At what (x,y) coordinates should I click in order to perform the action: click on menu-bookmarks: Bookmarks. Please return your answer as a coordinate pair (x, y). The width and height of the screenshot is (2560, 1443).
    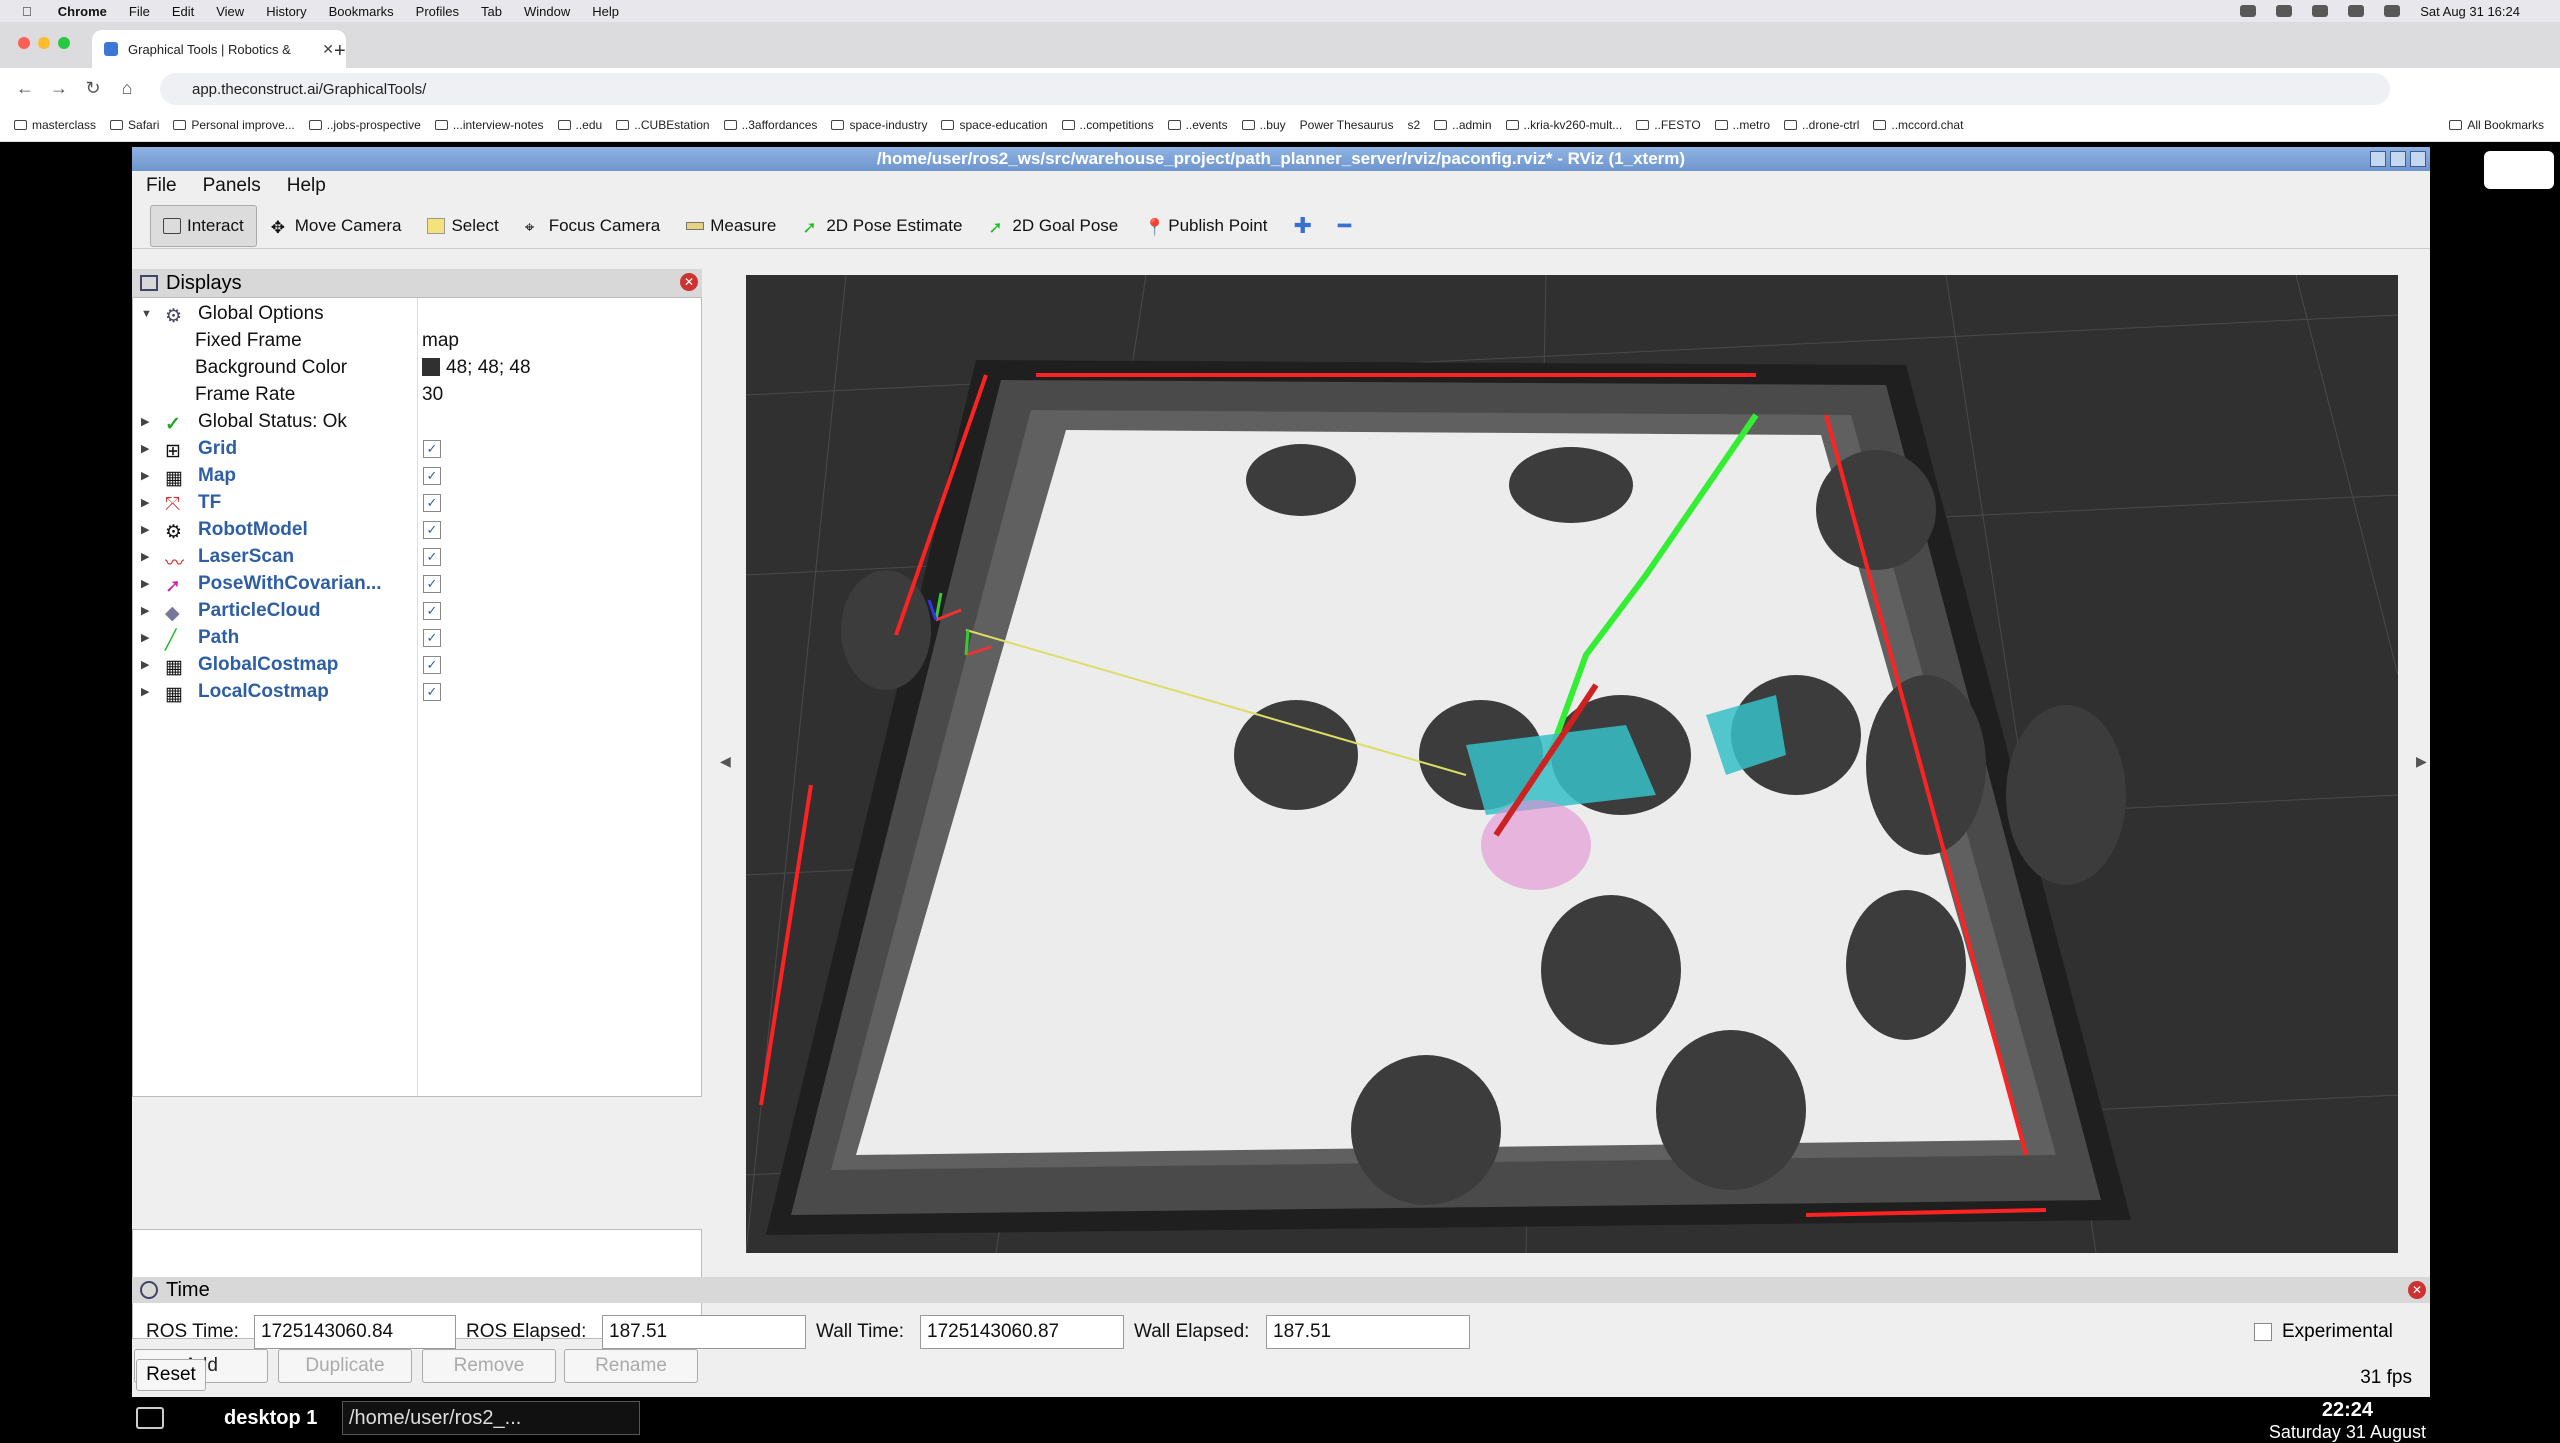
    Looking at the image, I should click on (361, 11).